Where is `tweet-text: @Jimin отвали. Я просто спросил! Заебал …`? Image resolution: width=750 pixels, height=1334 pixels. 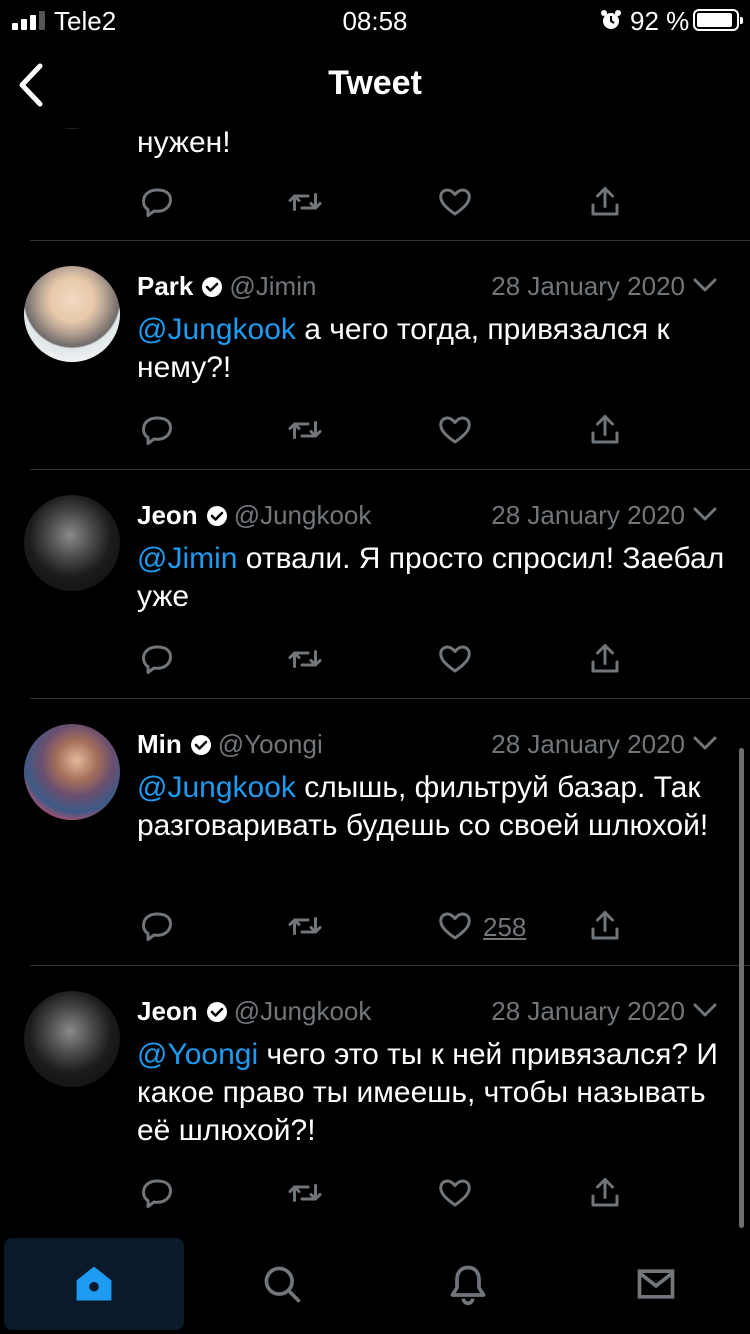 tweet-text: @Jimin отвали. Я просто спросил! Заебал … is located at coordinates (432, 578).